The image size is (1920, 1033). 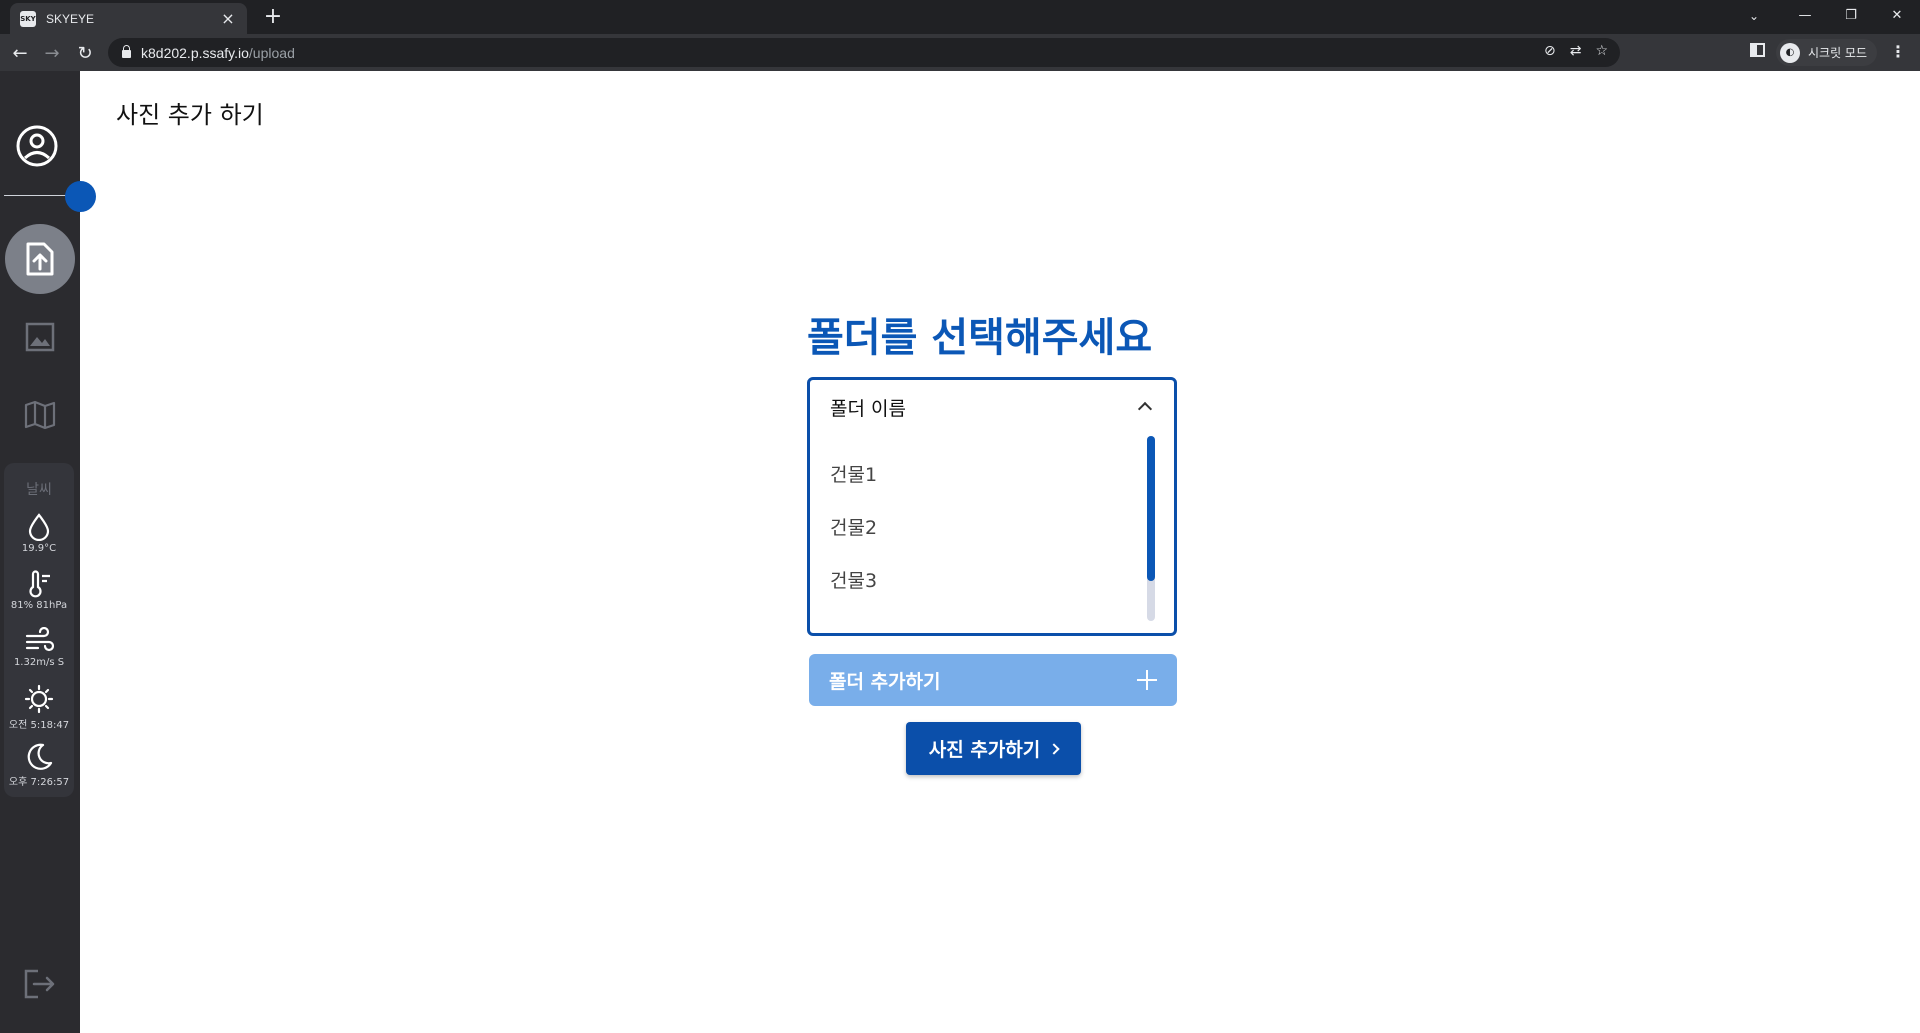 I want to click on chevron-right-icon, so click(x=1054, y=749).